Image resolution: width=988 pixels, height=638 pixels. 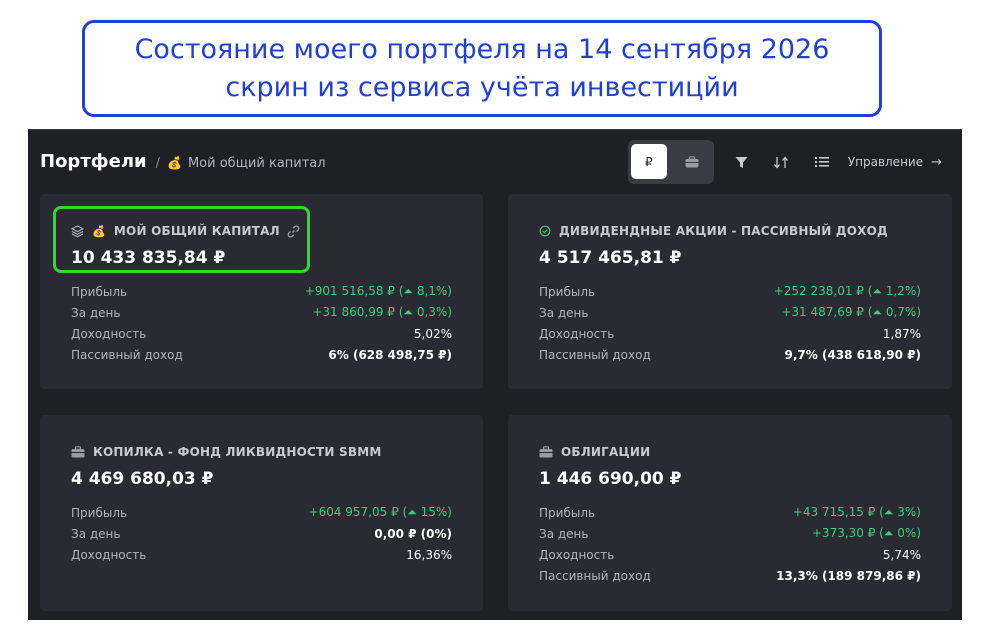 What do you see at coordinates (866, 533) in the screenshot?
I see `metric-value: +373,30 ₽ (⏶ 0%)` at bounding box center [866, 533].